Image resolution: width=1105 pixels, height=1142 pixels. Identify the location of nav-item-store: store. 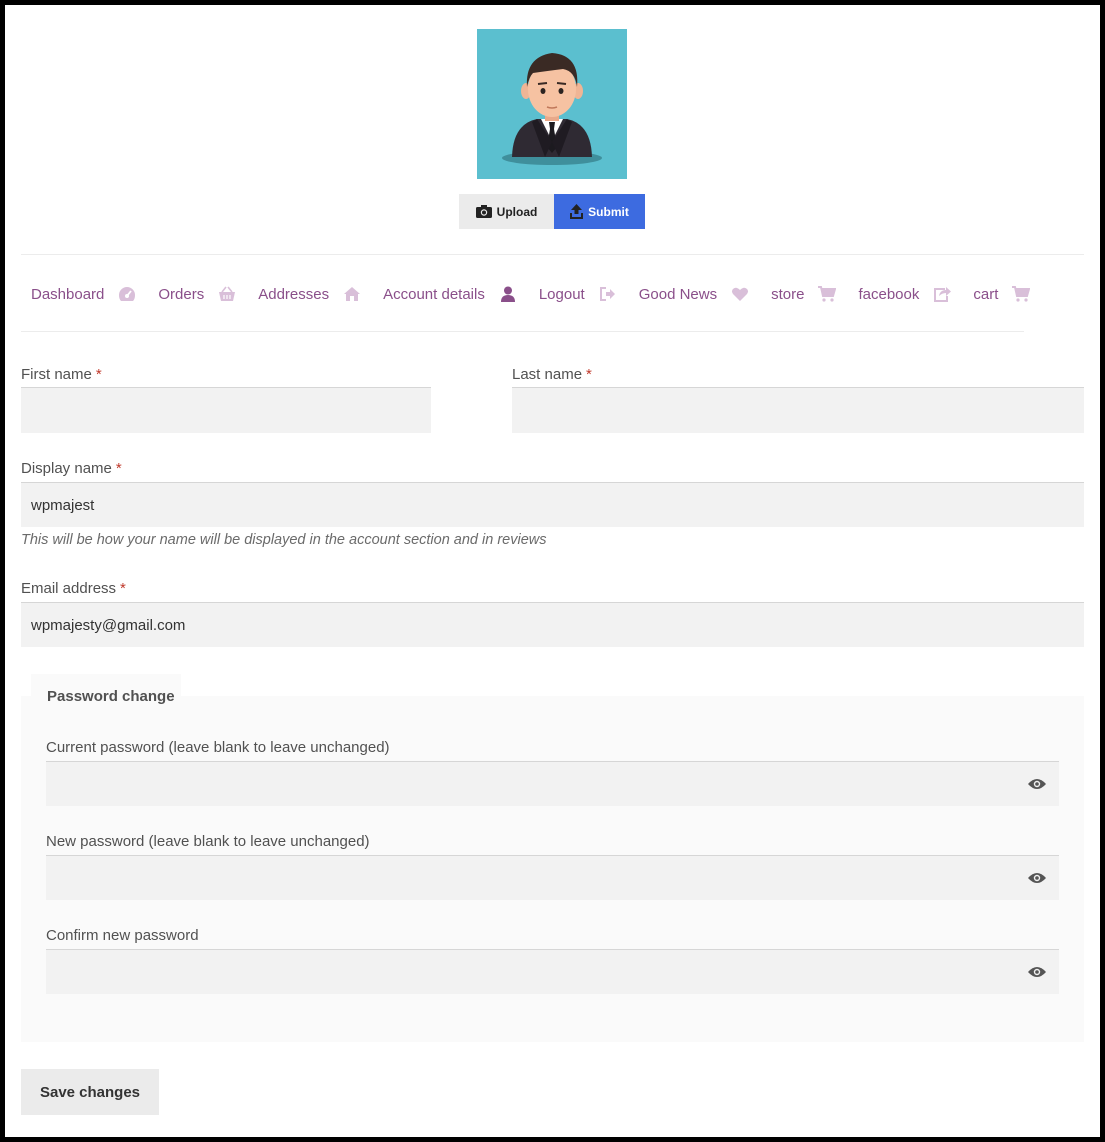
(804, 294).